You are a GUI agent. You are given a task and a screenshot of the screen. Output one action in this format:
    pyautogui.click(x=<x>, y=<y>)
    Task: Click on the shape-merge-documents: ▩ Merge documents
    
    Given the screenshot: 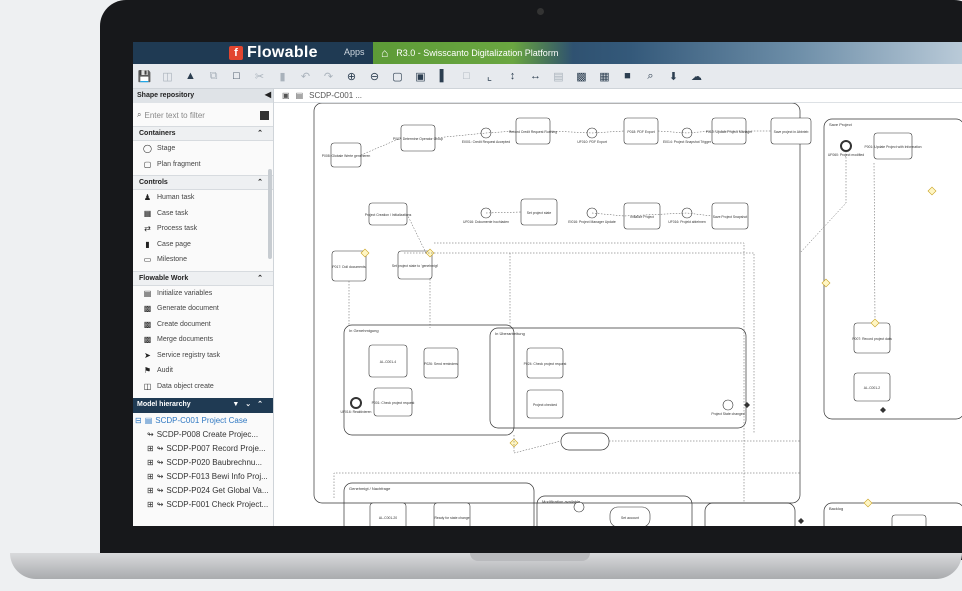 What is the action you would take?
    pyautogui.click(x=203, y=340)
    